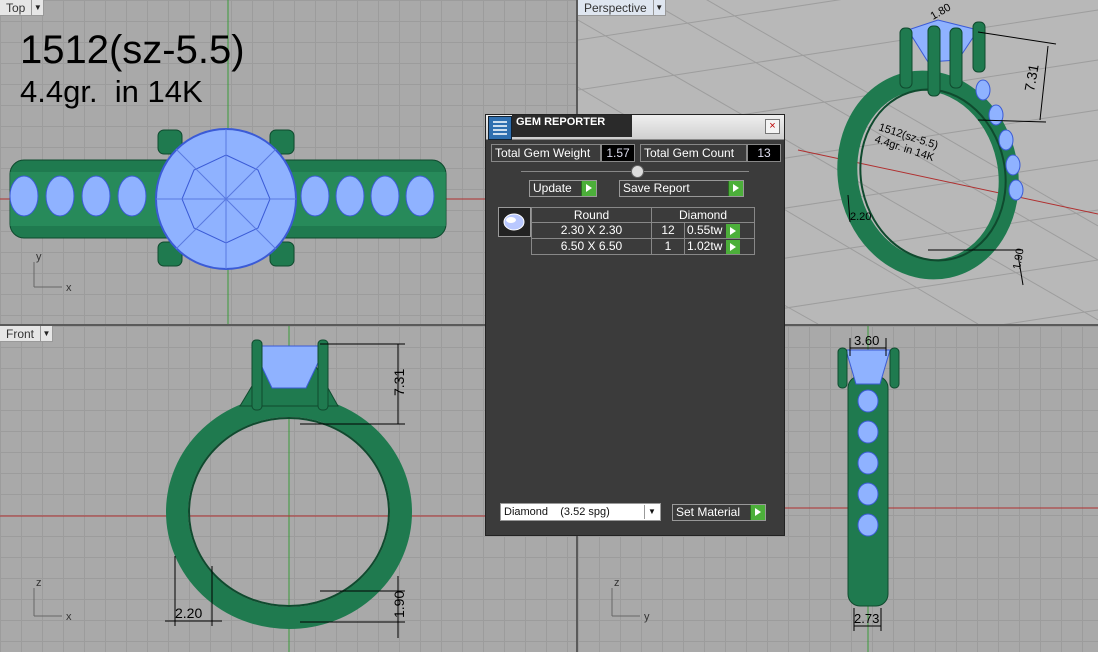 The height and width of the screenshot is (652, 1098). What do you see at coordinates (39, 583) in the screenshot?
I see `front-axis-z: z` at bounding box center [39, 583].